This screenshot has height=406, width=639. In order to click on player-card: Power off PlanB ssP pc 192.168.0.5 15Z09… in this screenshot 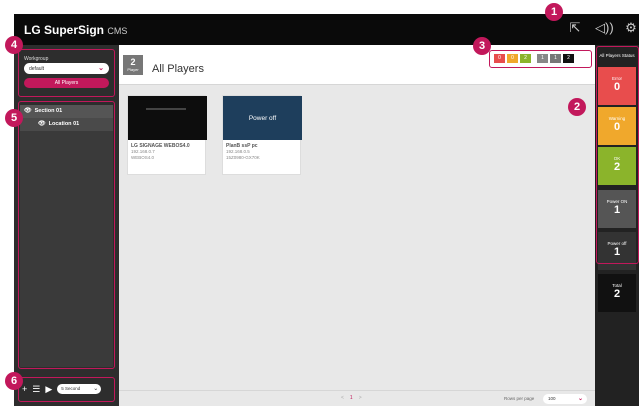, I will do `click(262, 135)`.